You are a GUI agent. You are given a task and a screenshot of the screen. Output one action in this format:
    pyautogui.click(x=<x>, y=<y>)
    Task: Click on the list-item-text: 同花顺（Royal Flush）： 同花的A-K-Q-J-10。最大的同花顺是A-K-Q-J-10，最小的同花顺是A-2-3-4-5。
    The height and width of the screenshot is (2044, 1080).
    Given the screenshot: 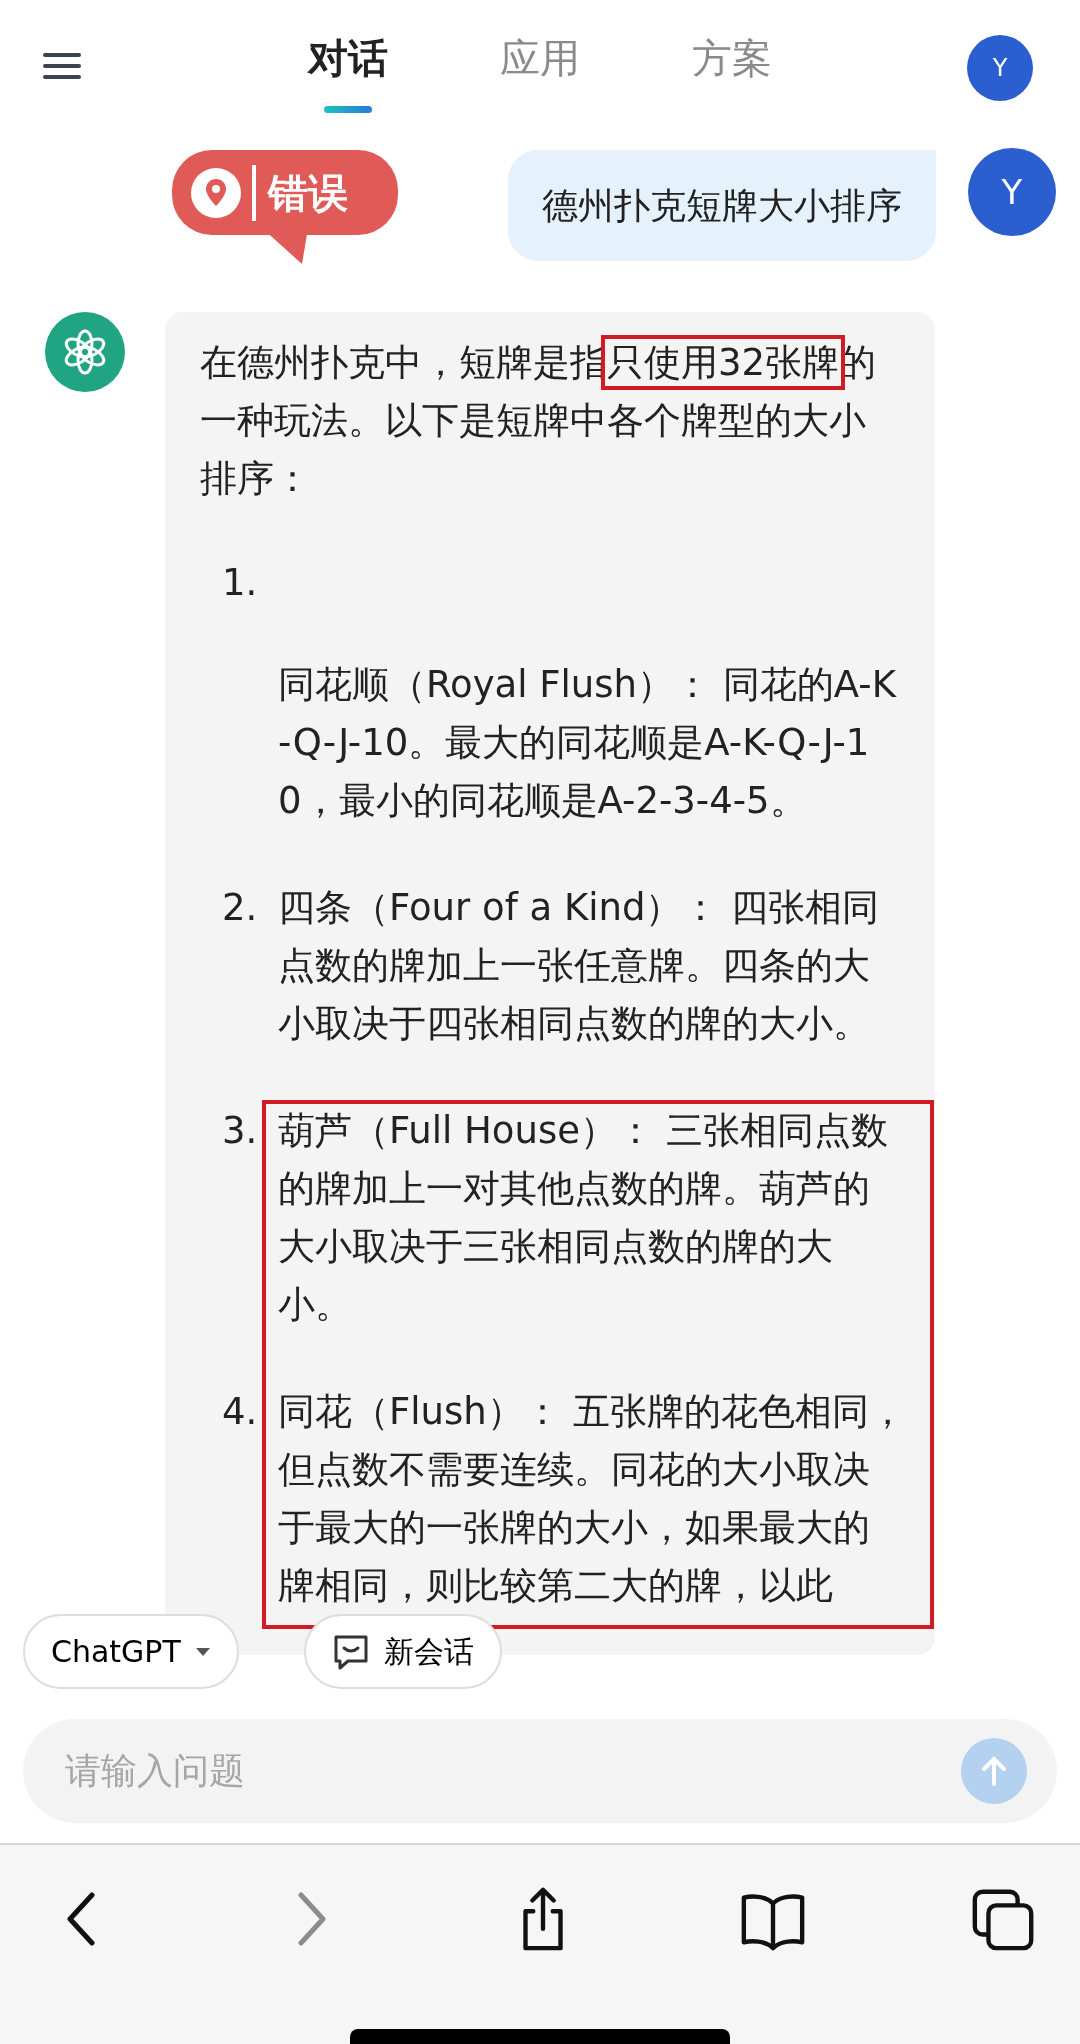 What is the action you would take?
    pyautogui.click(x=588, y=743)
    